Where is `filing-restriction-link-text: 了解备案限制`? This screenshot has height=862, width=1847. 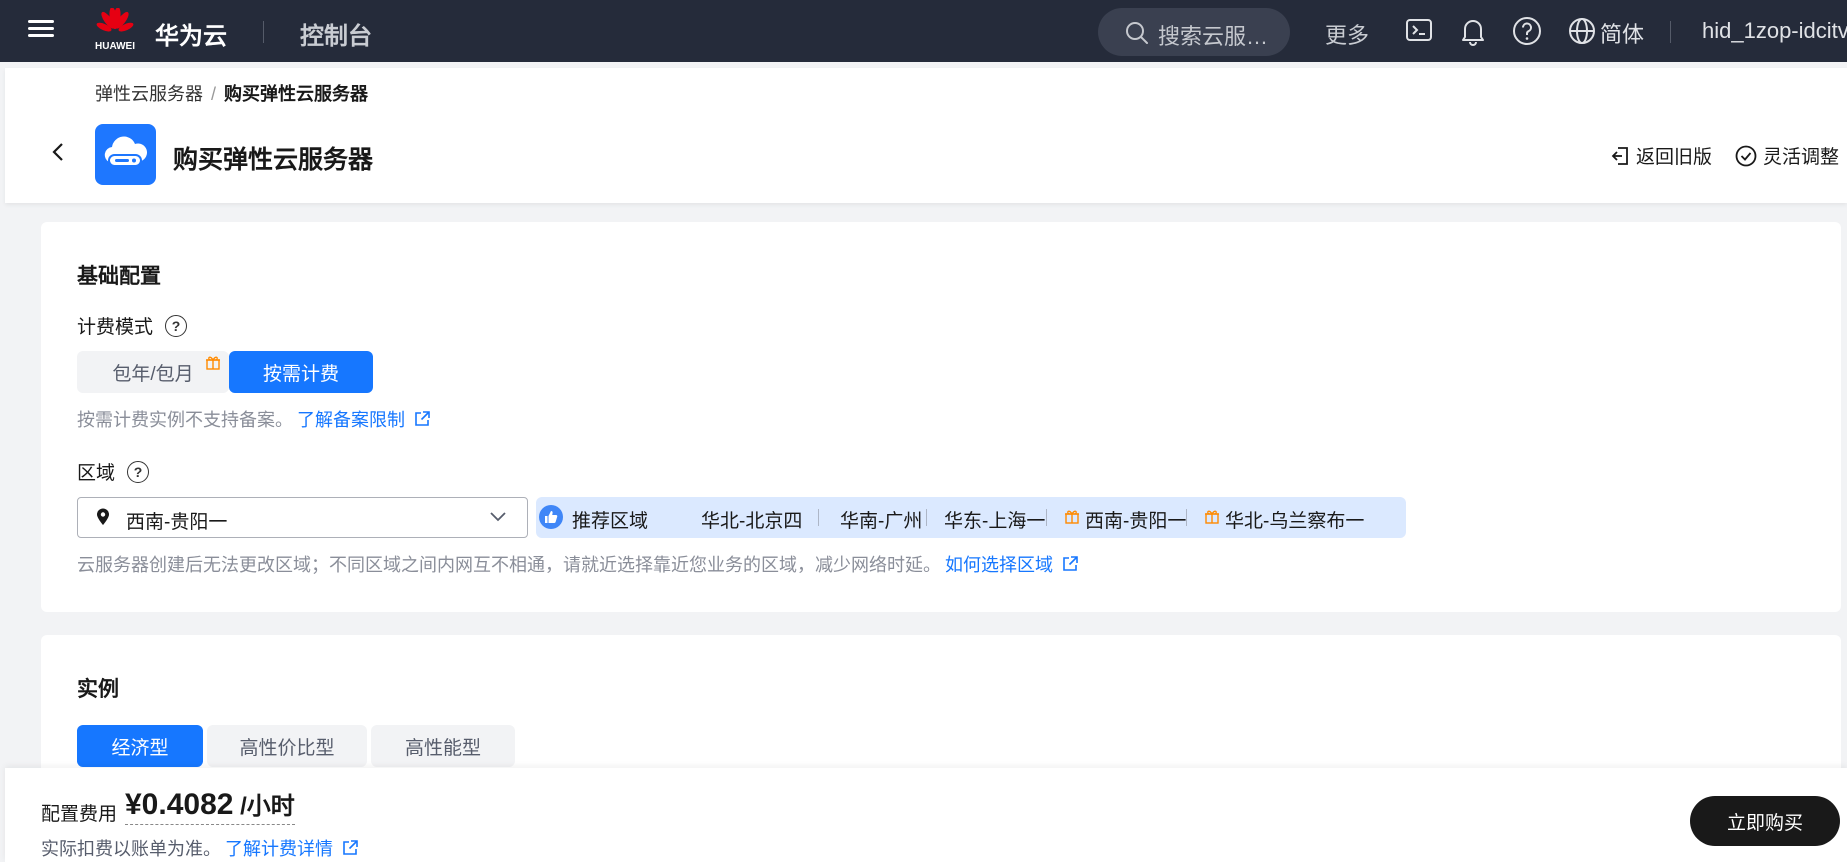
filing-restriction-link-text: 了解备案限制 is located at coordinates (351, 420).